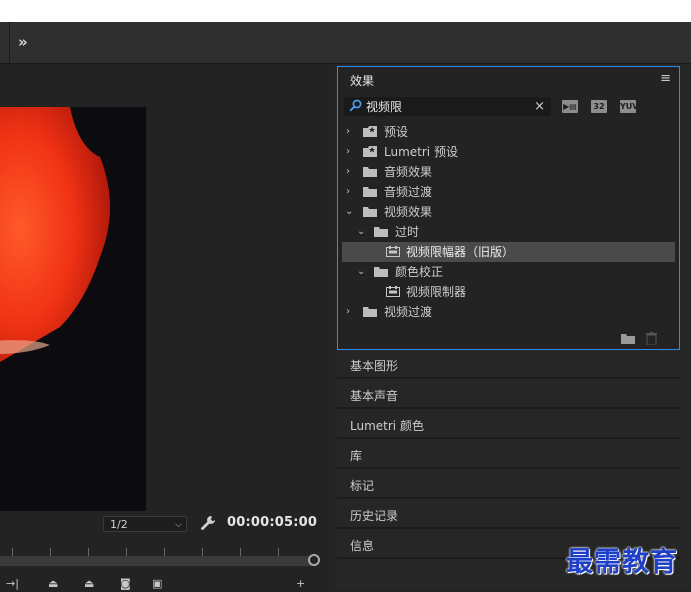  What do you see at coordinates (408, 312) in the screenshot?
I see `tree-item-label: 视频过渡` at bounding box center [408, 312].